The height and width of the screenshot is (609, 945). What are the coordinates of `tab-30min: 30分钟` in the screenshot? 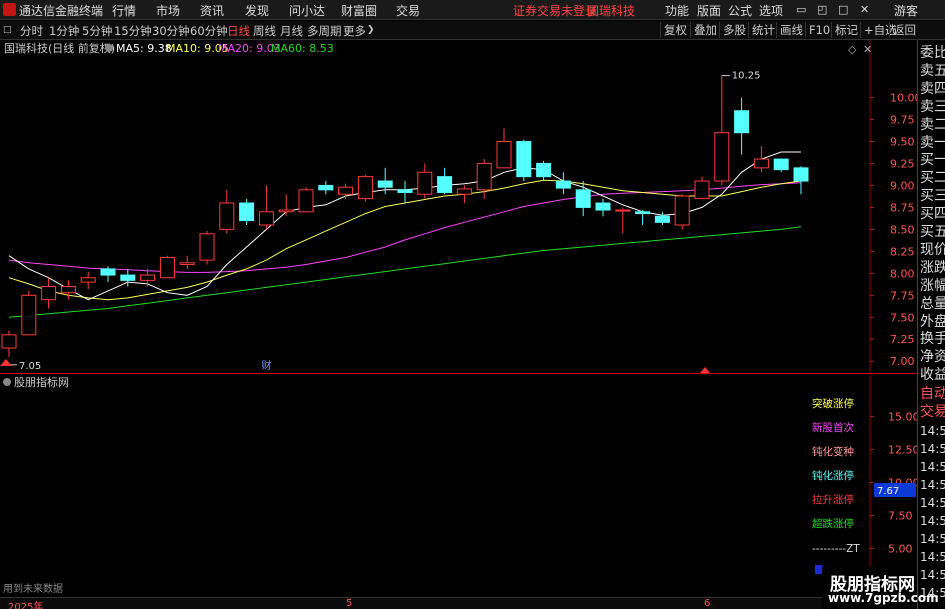 It's located at (171, 31).